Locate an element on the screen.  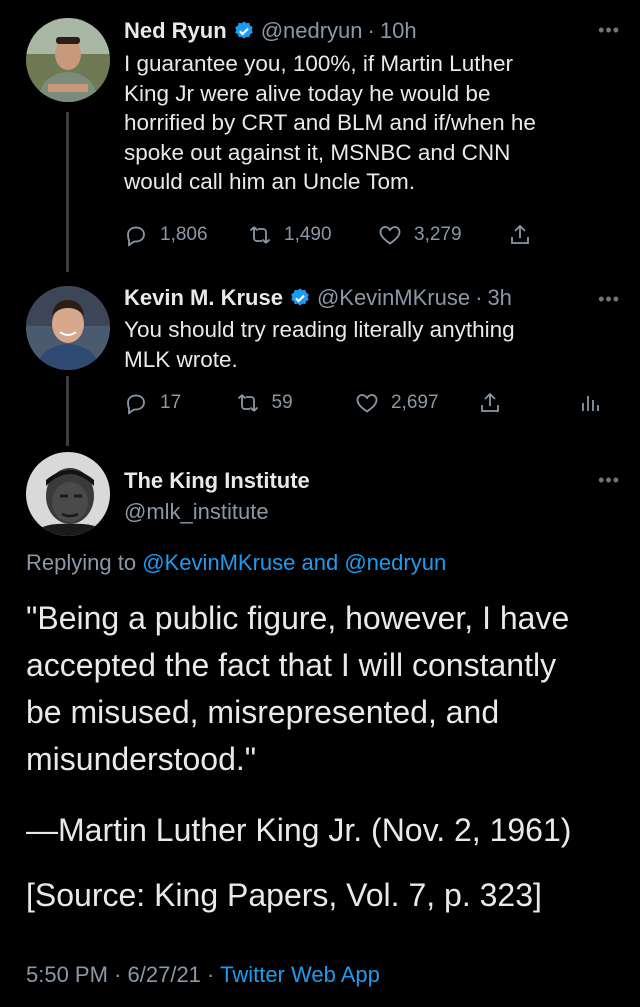
text-line: would call him an Uncle Tom. is located at coordinates (269, 181).